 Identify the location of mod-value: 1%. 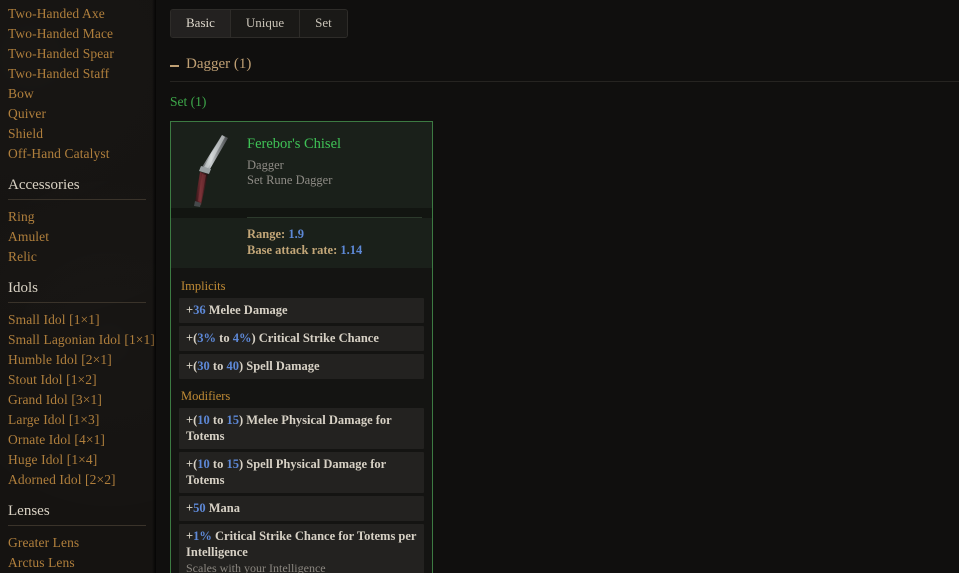
(202, 536).